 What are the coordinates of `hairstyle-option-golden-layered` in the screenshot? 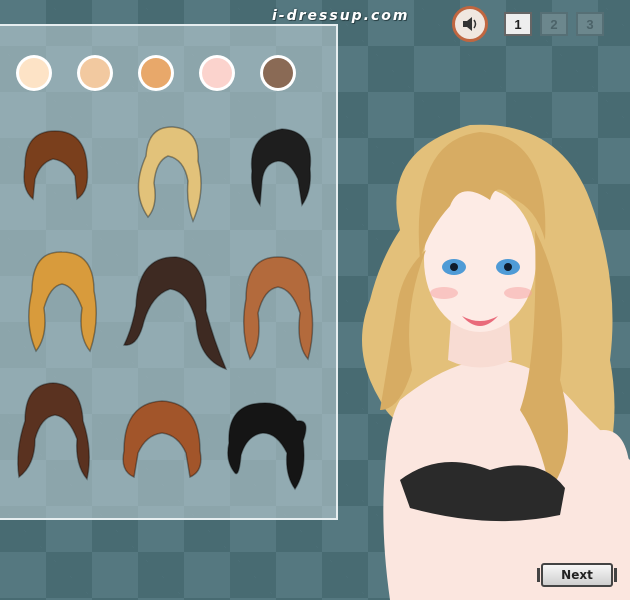 It's located at (62, 299).